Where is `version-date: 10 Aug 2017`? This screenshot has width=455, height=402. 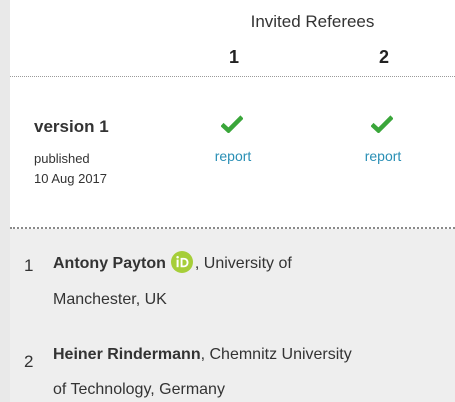 version-date: 10 Aug 2017 is located at coordinates (71, 178).